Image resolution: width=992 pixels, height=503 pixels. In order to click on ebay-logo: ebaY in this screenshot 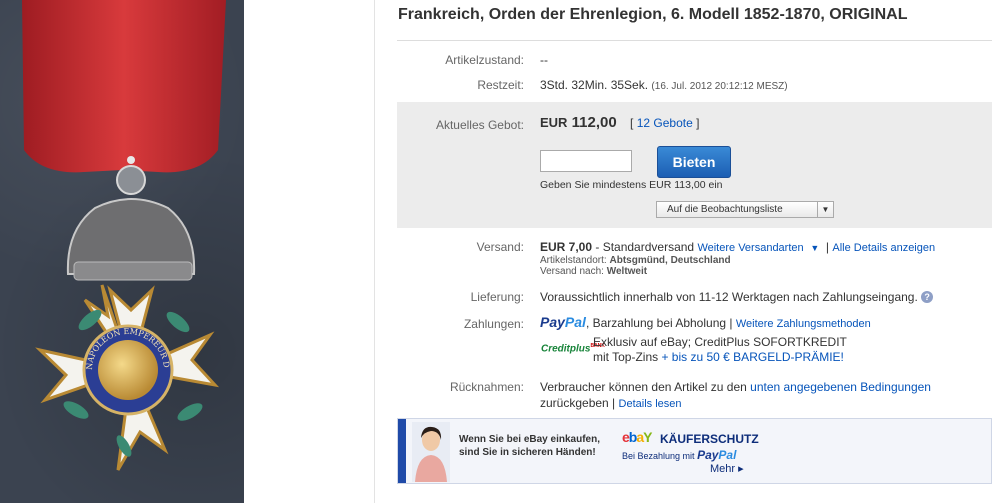, I will do `click(637, 437)`.